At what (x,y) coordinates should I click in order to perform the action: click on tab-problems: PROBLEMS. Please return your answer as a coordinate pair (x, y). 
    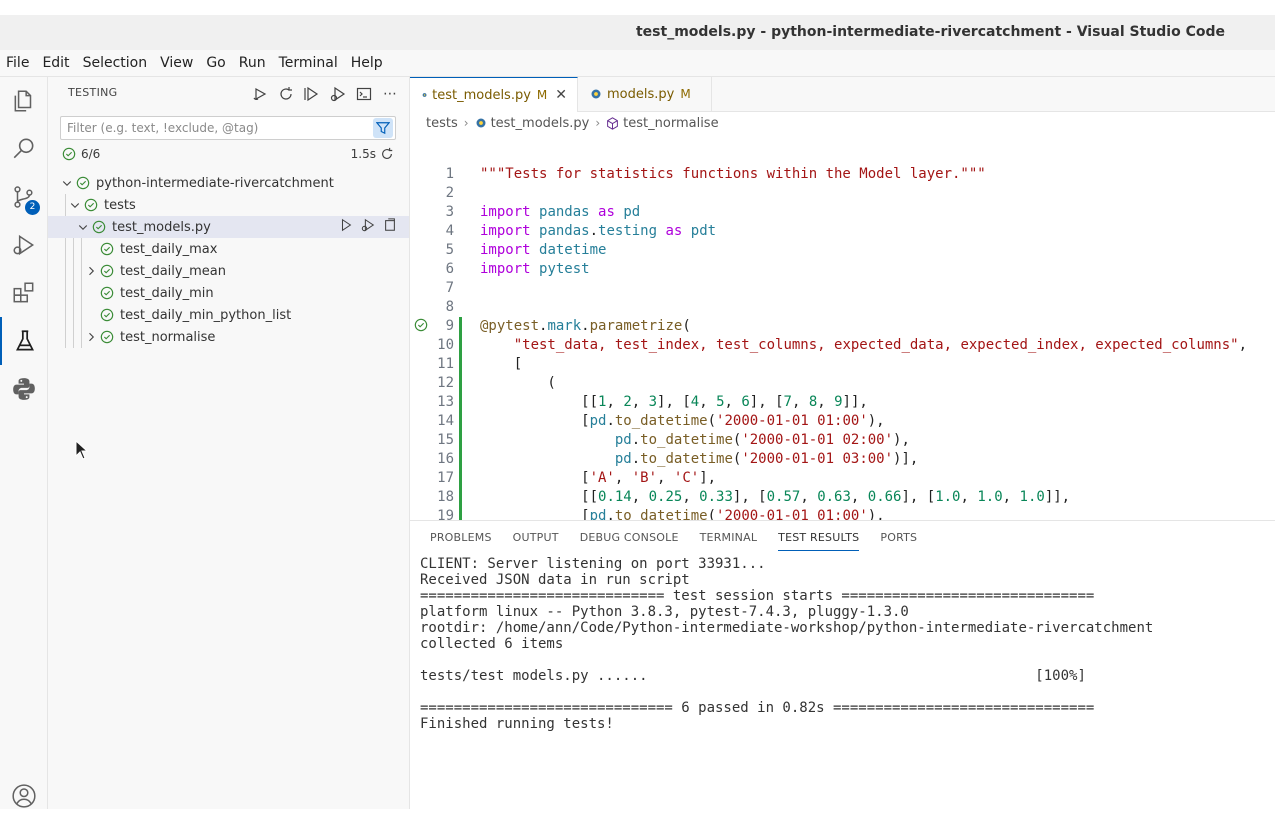
    Looking at the image, I should click on (461, 541).